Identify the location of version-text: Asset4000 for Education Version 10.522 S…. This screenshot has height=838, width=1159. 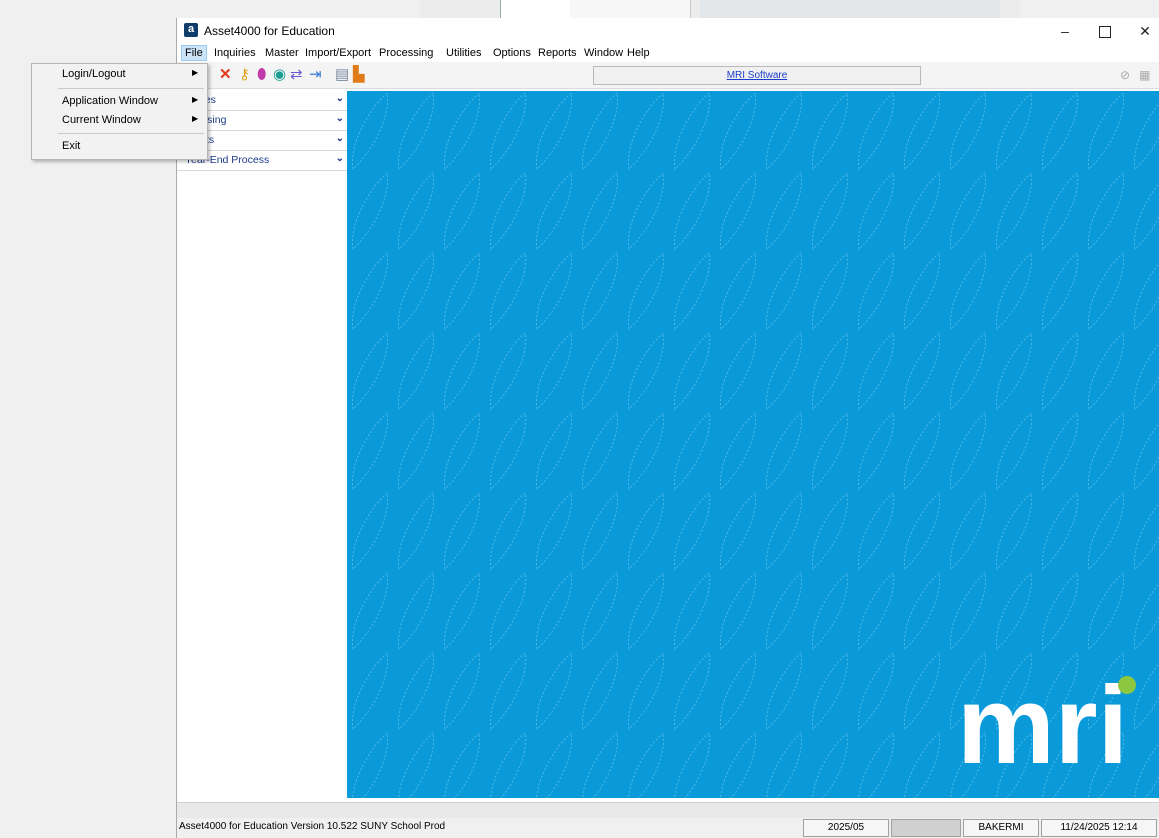
(312, 826).